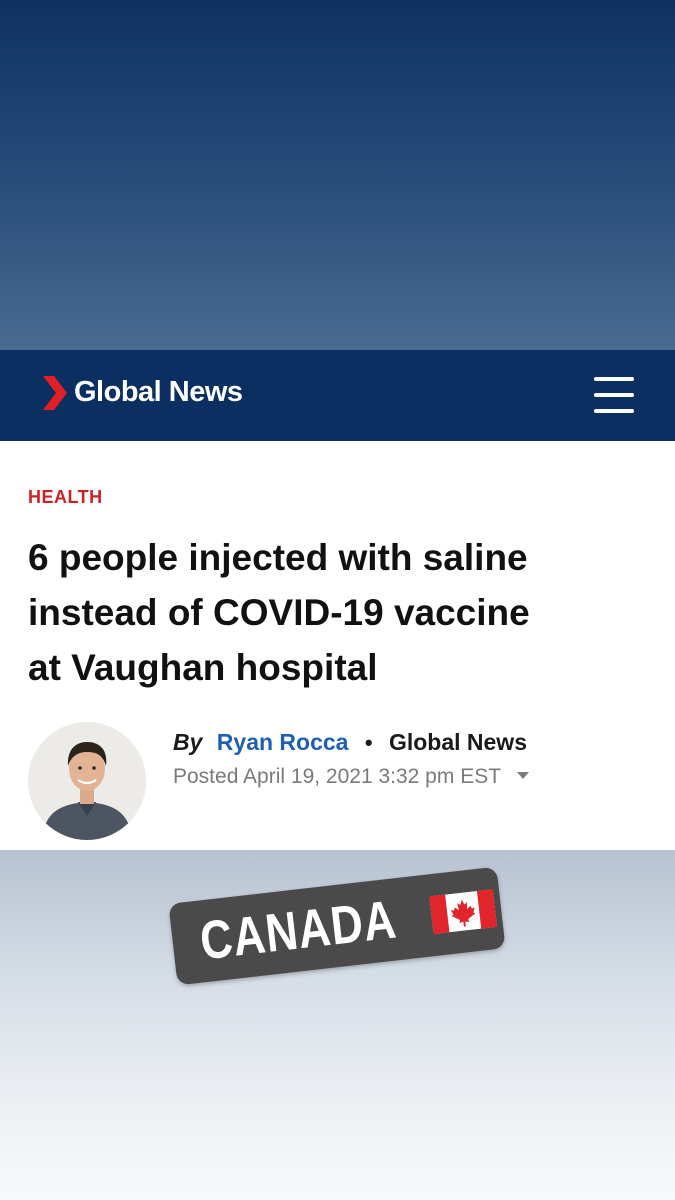  I want to click on author-photo, so click(87, 781).